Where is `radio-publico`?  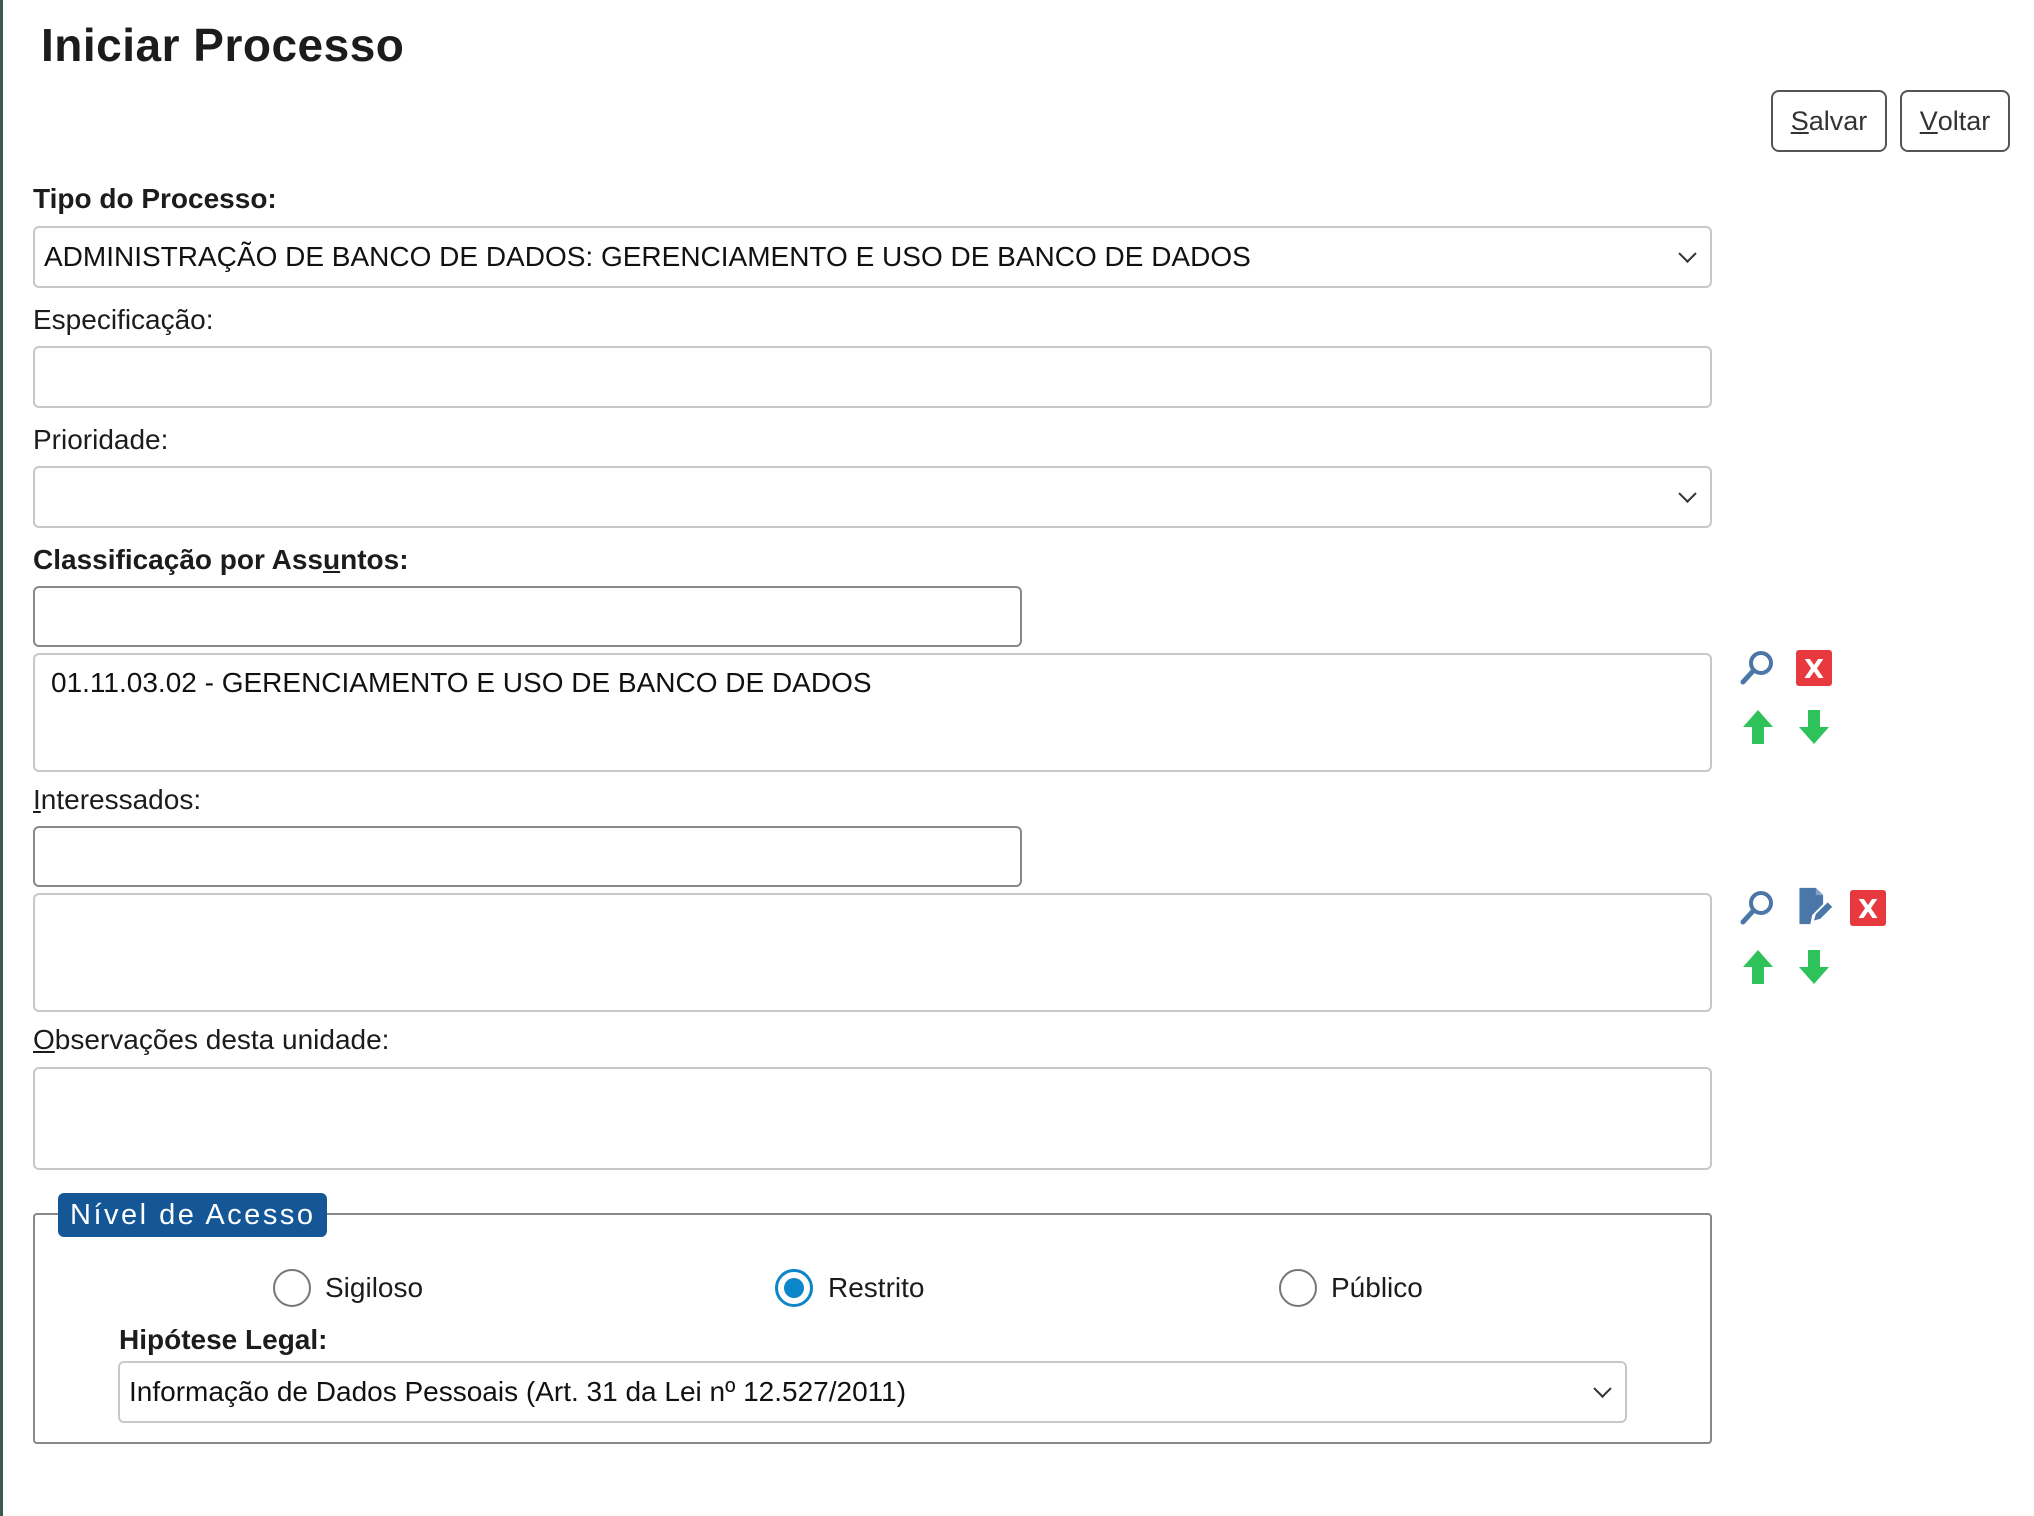
radio-publico is located at coordinates (1298, 1288).